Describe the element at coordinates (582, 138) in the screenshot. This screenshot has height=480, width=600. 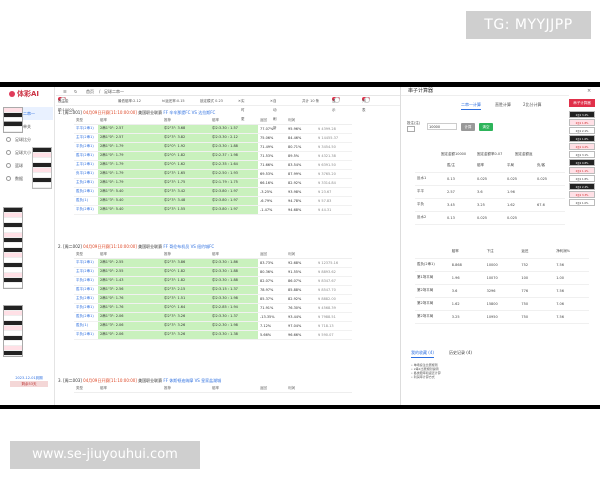
I see `side-quick-item: 2串1 1.6%` at that location.